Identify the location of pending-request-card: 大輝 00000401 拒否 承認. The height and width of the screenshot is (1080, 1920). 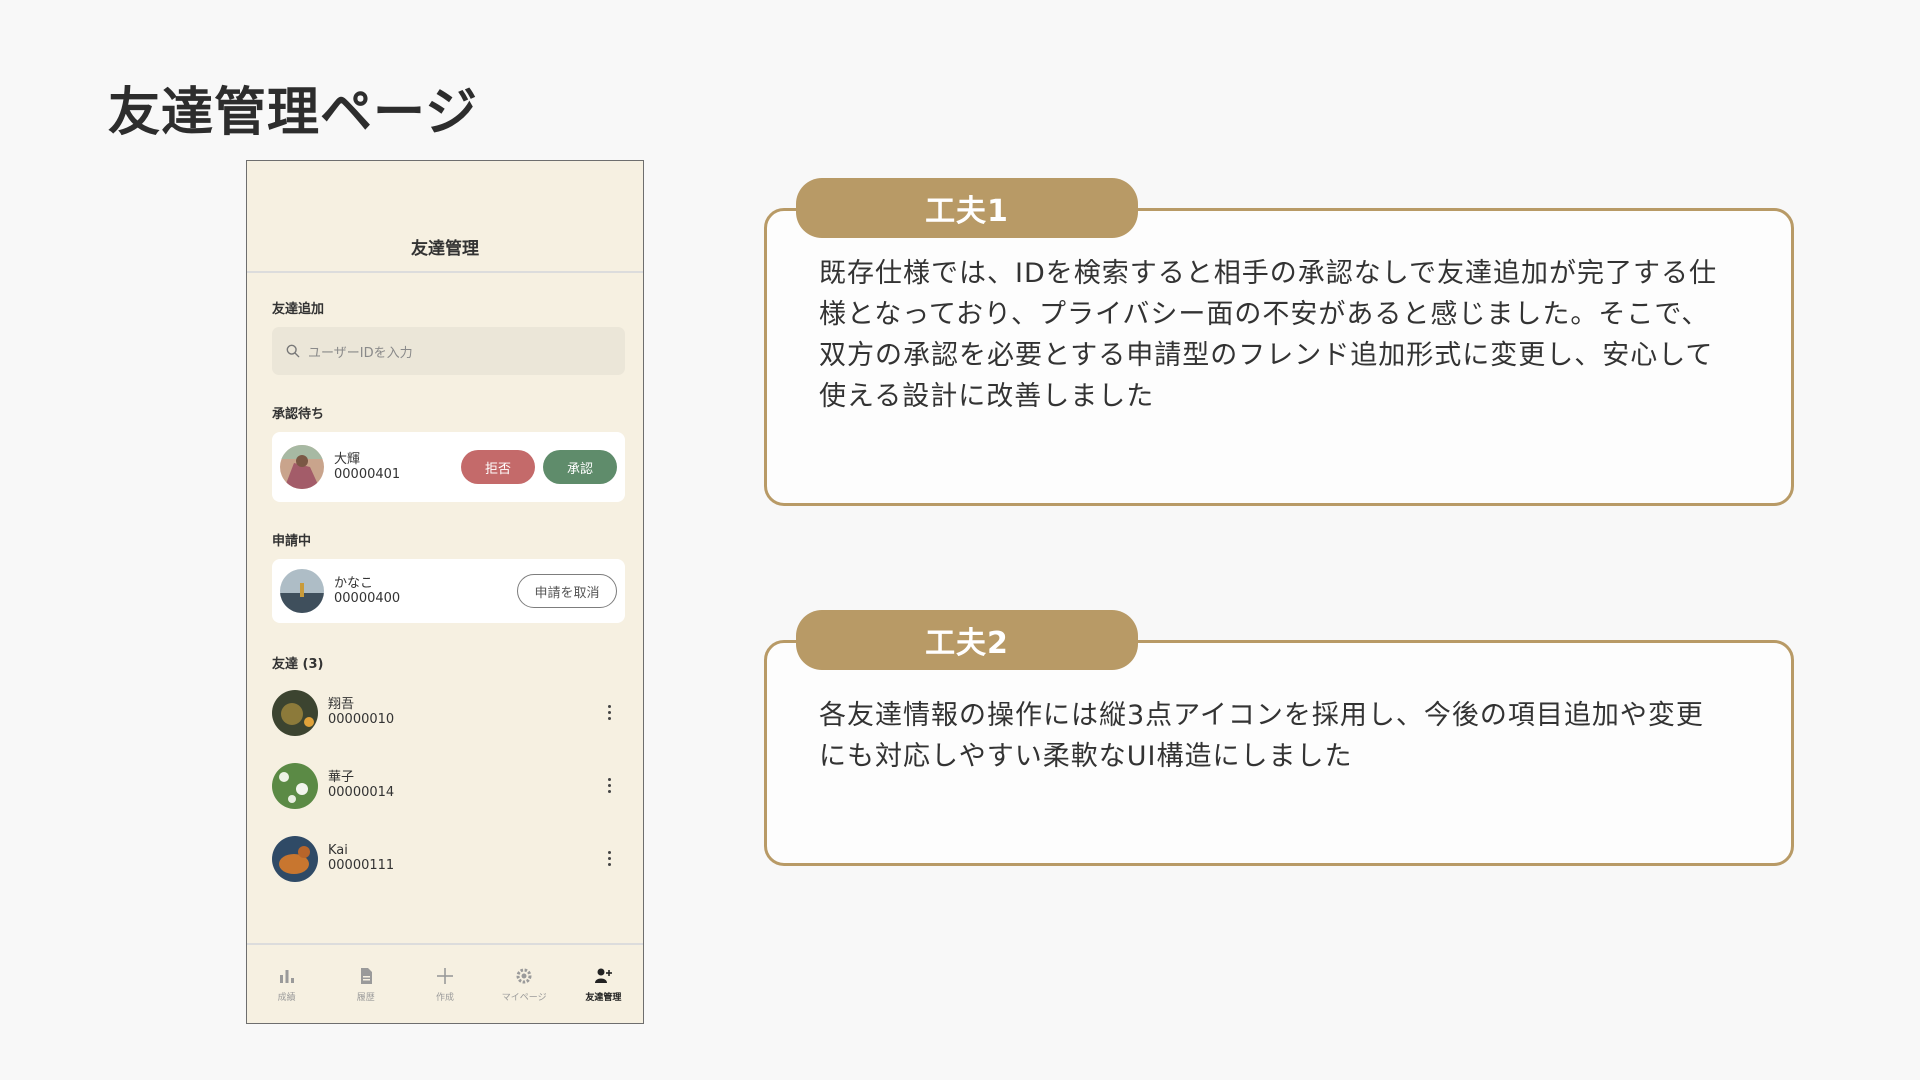
(448, 467).